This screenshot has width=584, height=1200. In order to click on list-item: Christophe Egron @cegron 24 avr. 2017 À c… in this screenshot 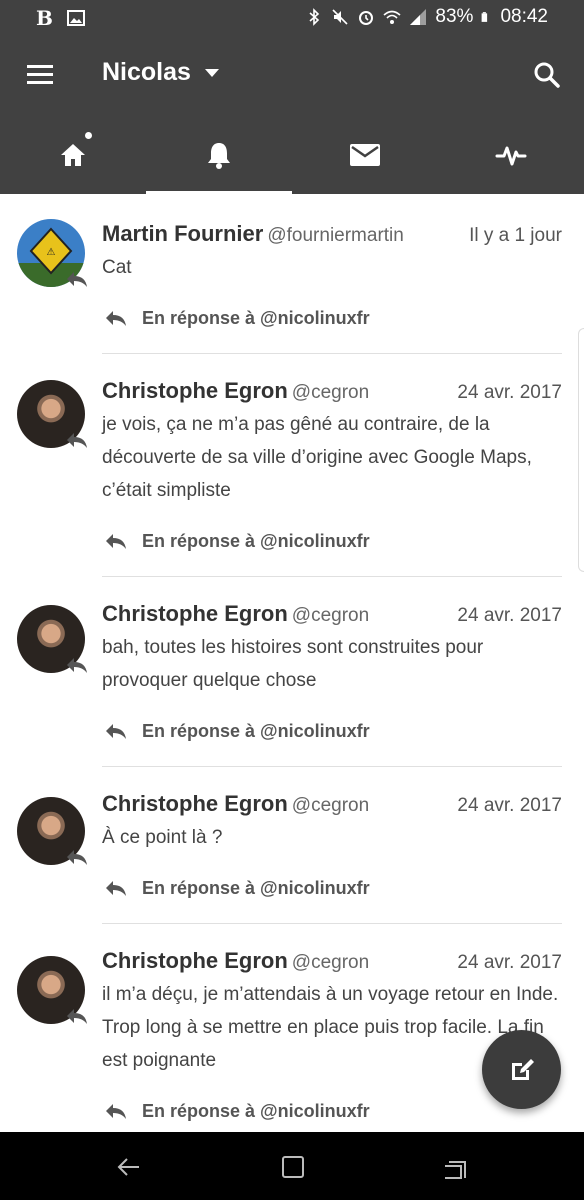, I will do `click(292, 845)`.